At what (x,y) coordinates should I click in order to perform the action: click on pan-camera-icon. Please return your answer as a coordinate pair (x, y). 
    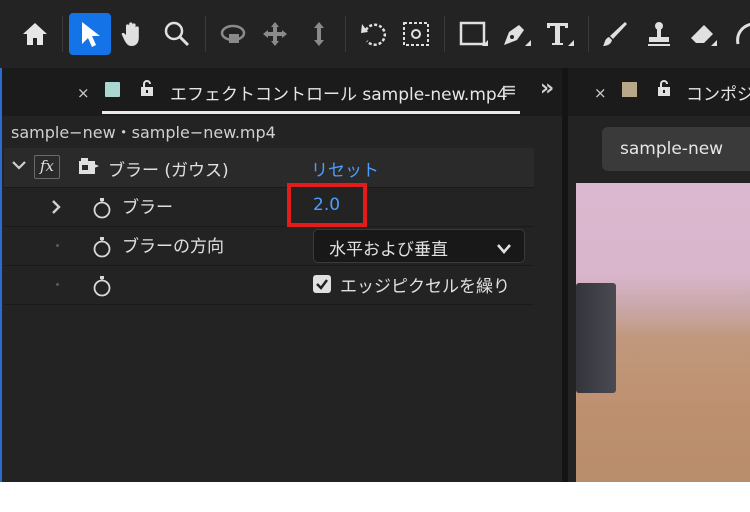
    Looking at the image, I should click on (275, 34).